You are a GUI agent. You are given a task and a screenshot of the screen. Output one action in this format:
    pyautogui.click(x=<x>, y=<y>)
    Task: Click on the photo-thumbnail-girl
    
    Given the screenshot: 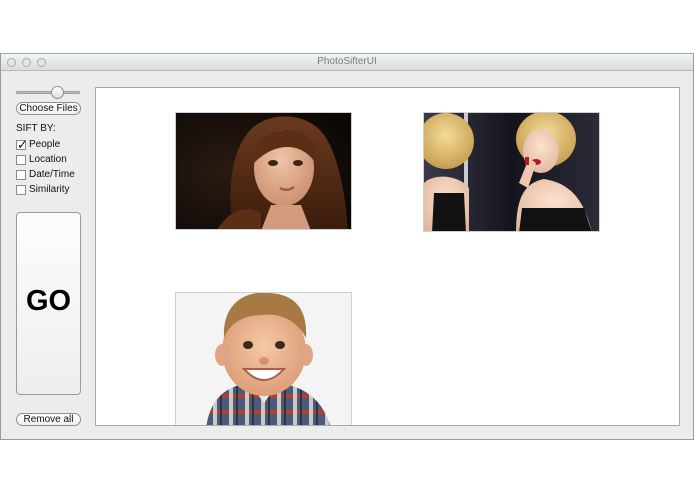 What is the action you would take?
    pyautogui.click(x=263, y=171)
    